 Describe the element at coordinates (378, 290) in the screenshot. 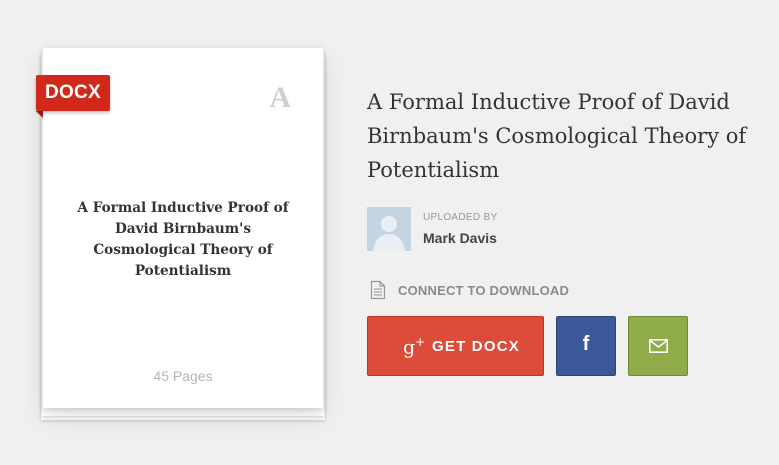

I see `document-icon` at that location.